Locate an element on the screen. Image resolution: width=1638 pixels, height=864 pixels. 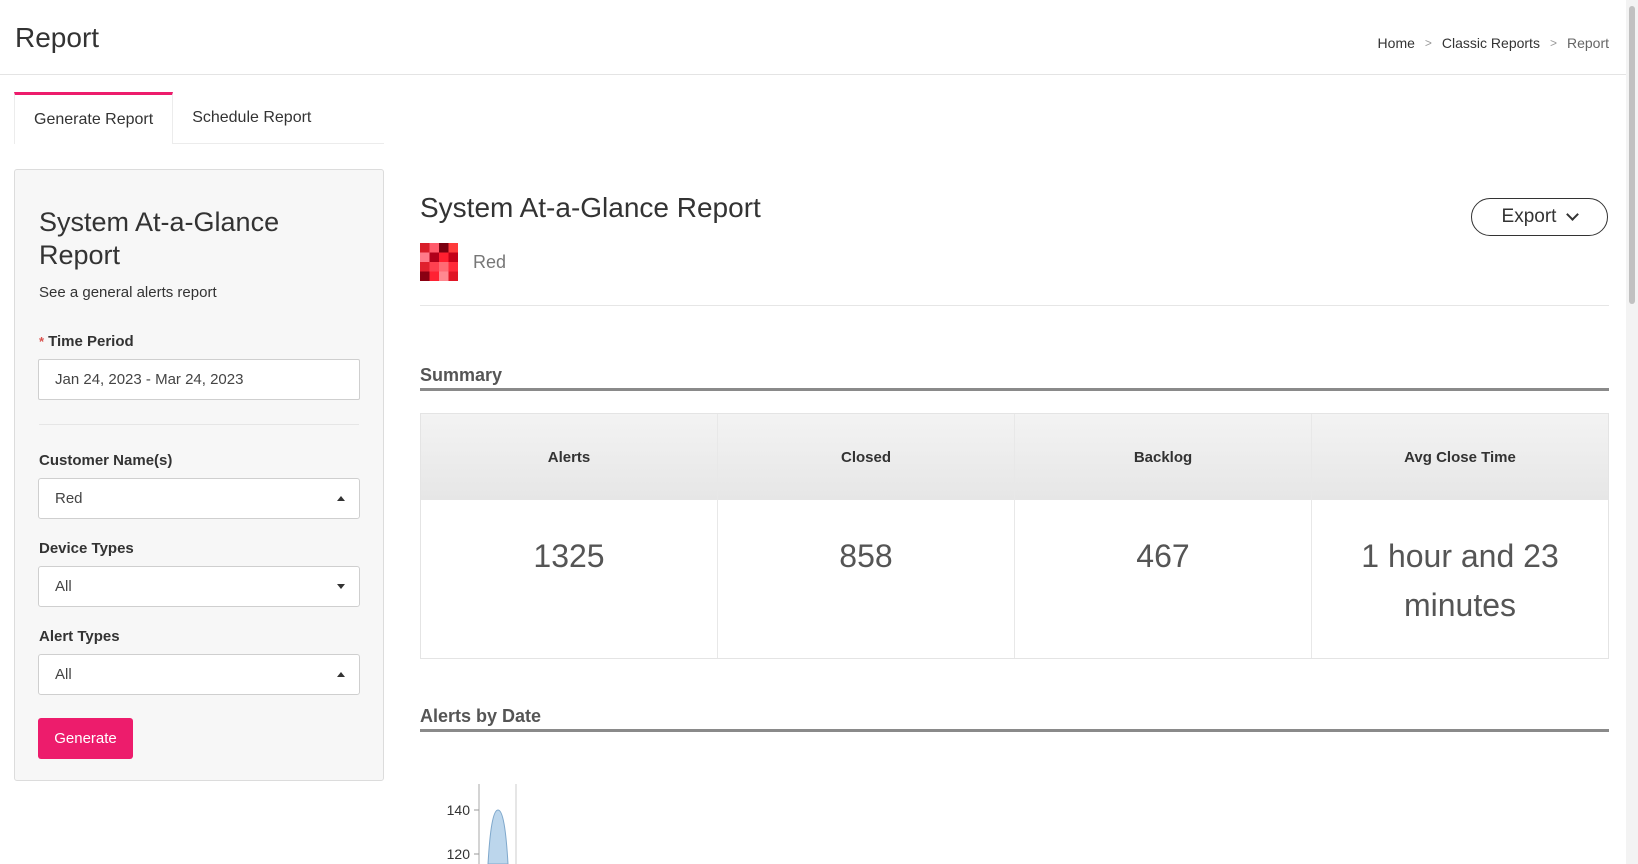
breadcrumb-home: Home is located at coordinates (1396, 43).